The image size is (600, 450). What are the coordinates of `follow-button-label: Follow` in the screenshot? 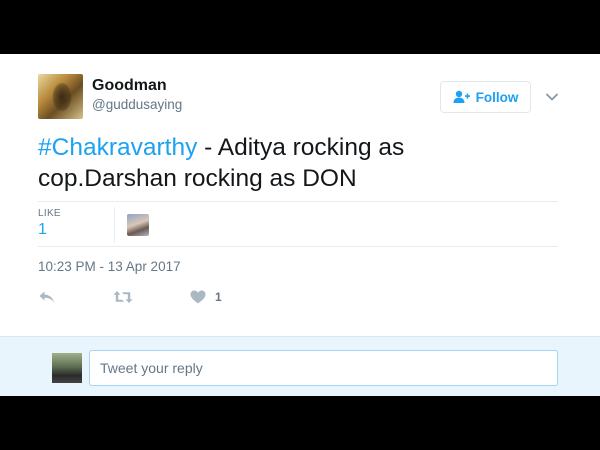 It's located at (497, 97).